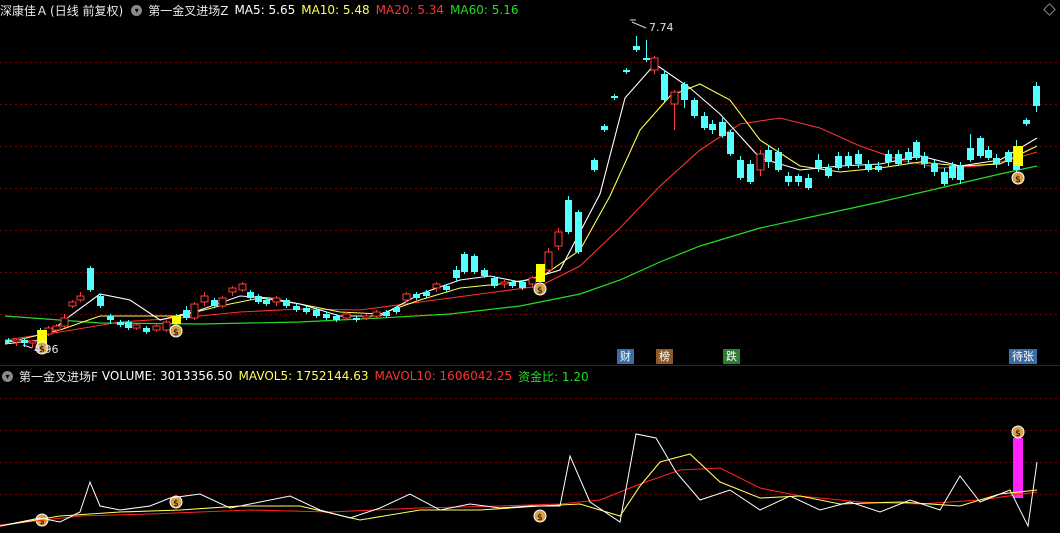 The image size is (1060, 533). I want to click on volume-indicator-name: 第一金叉进场F, so click(58, 376).